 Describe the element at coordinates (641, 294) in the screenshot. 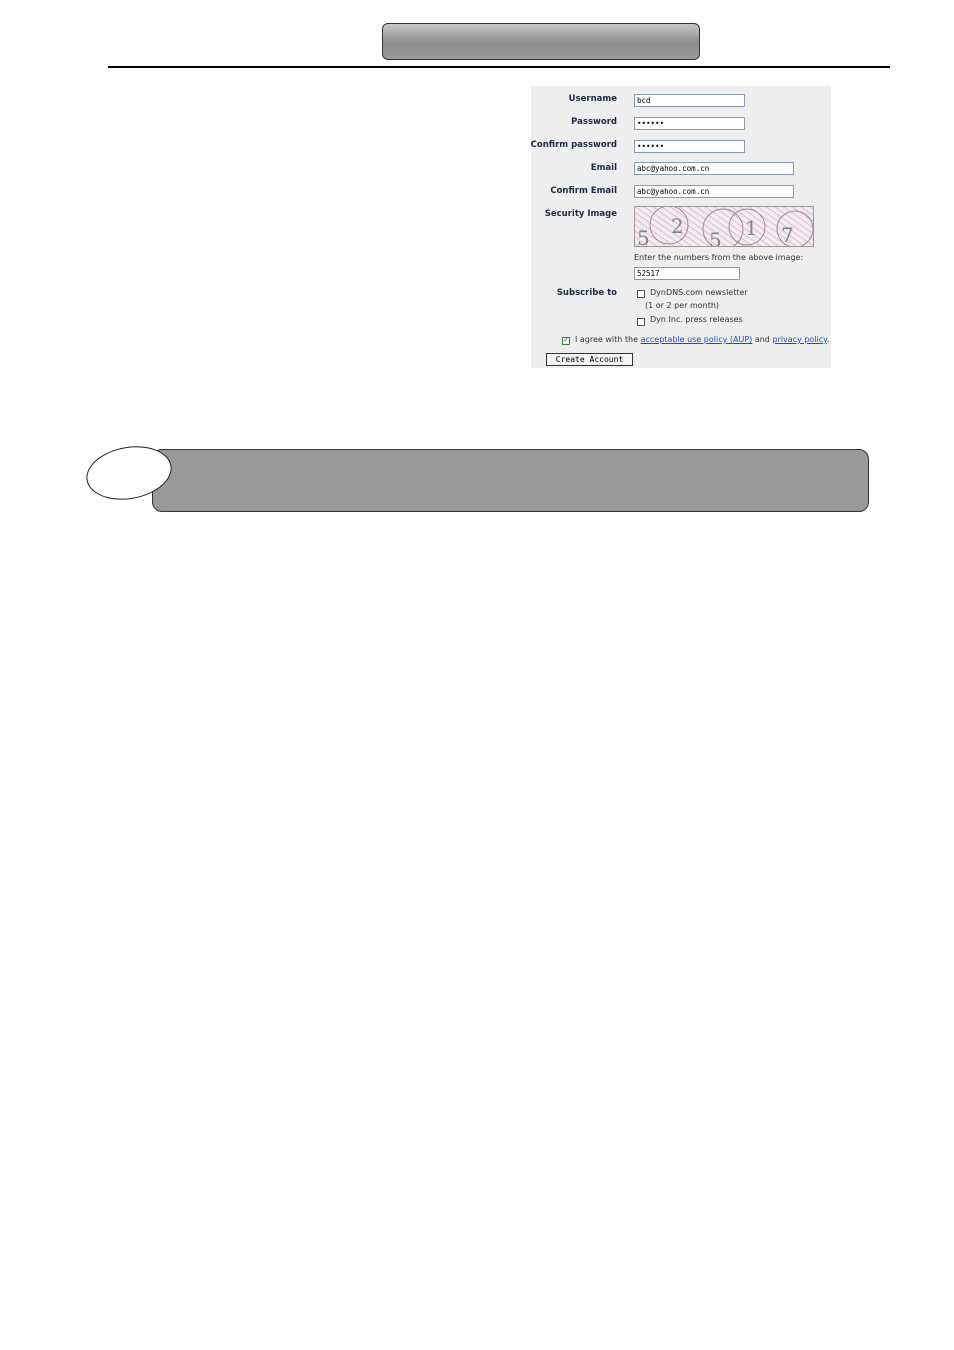

I see `newsletter-checkbox` at that location.